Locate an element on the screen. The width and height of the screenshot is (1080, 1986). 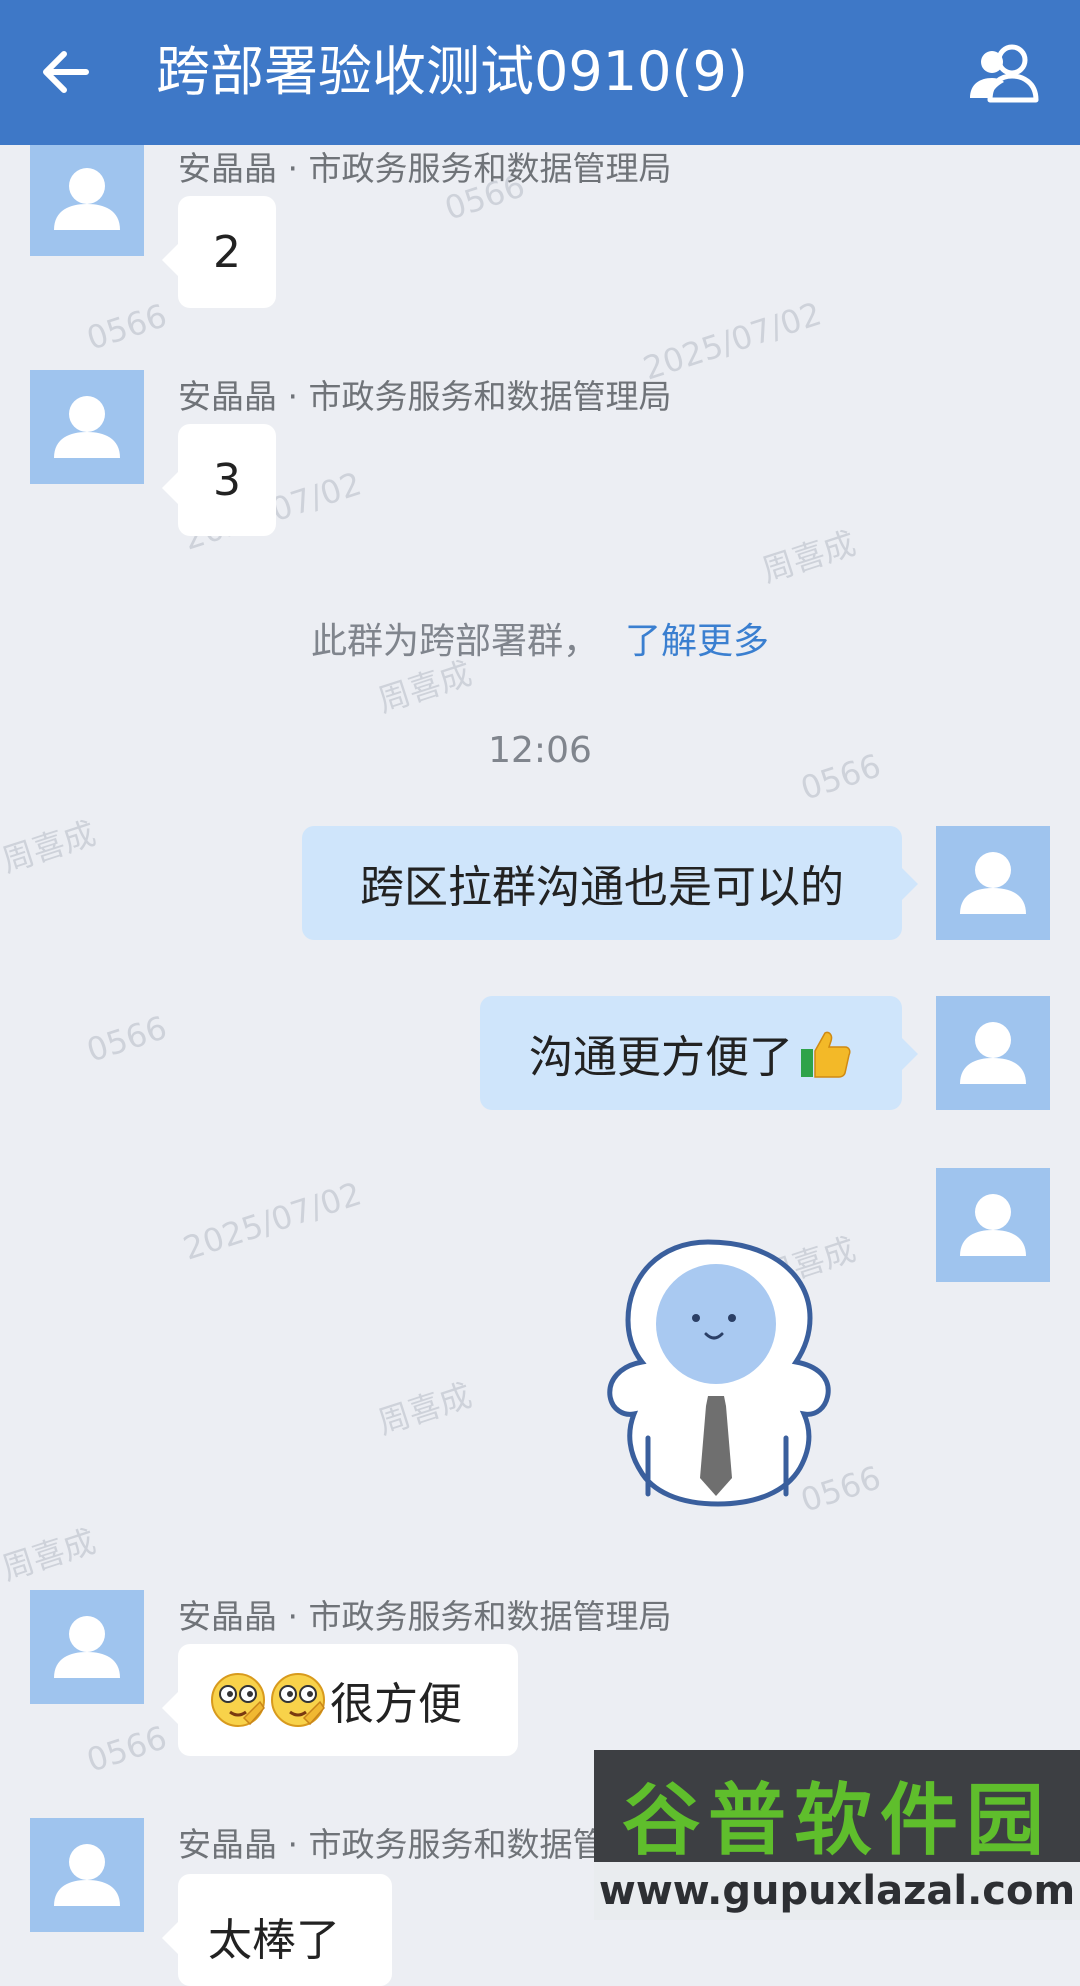
message-bubble: 太棒了 is located at coordinates (277, 1930).